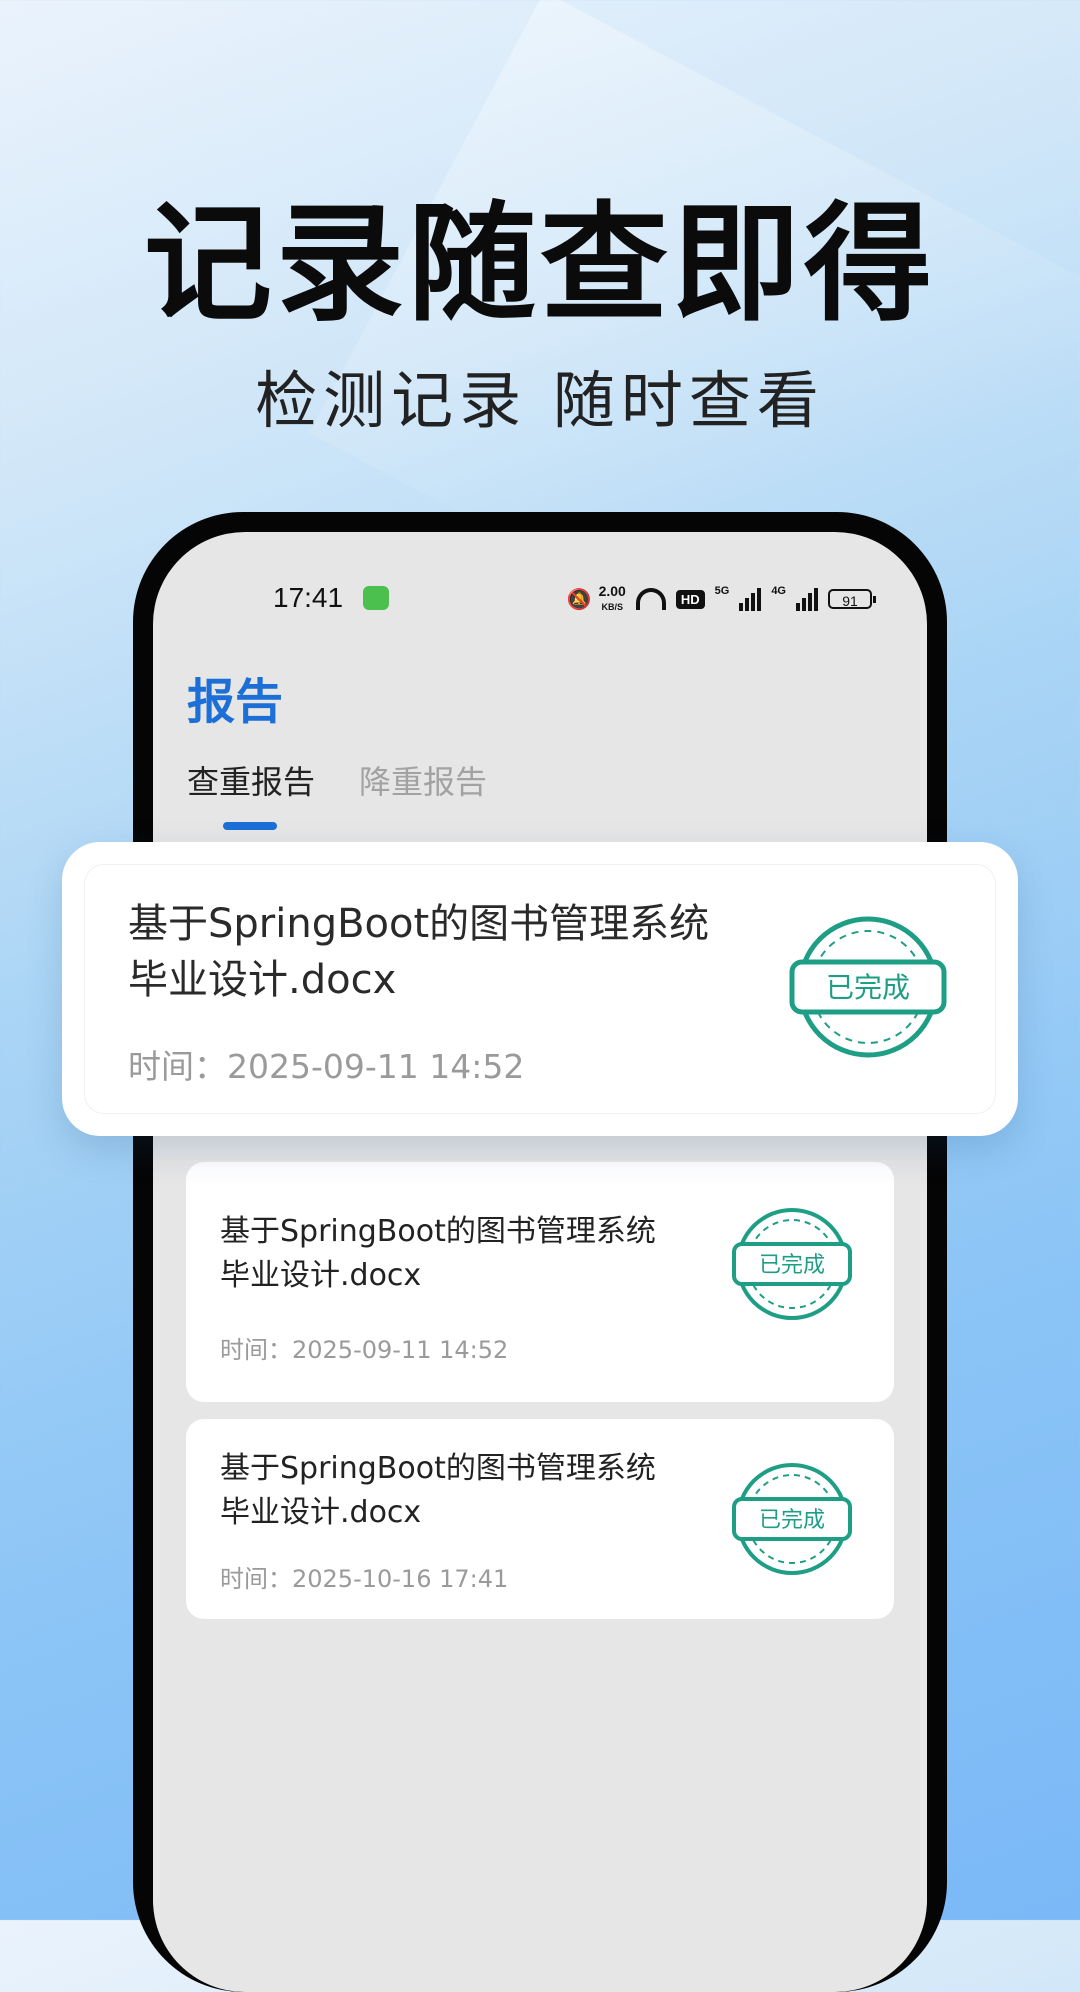  What do you see at coordinates (262, 980) in the screenshot?
I see `highlight-title-line2: 毕业设计.docx` at bounding box center [262, 980].